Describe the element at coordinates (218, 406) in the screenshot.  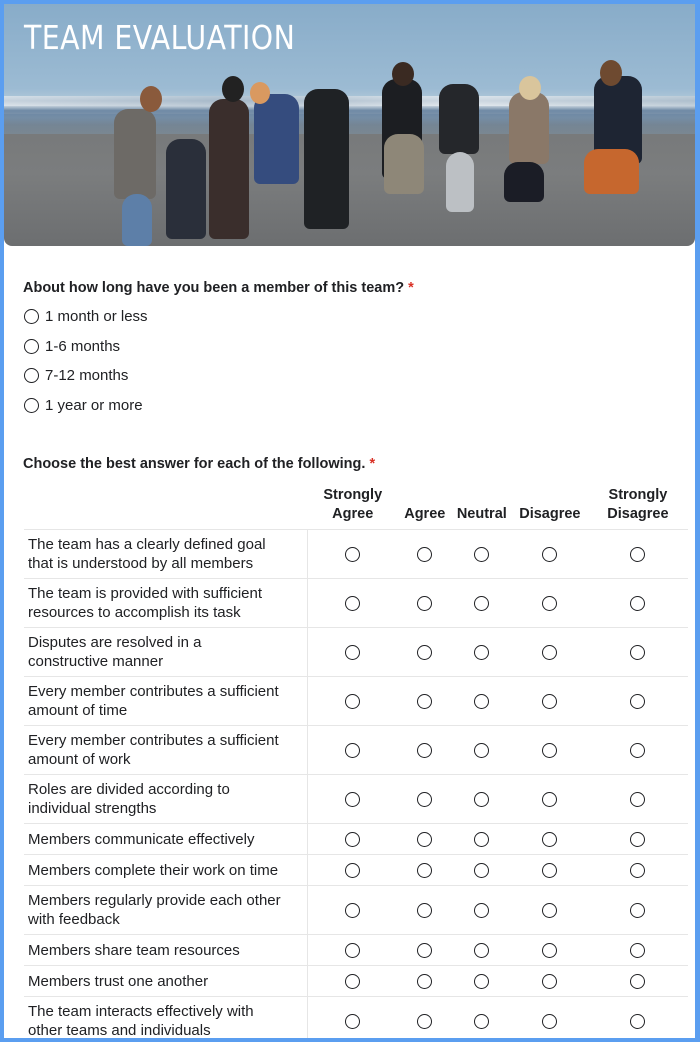
I see `option-1-year-or-more: 1 year or more` at that location.